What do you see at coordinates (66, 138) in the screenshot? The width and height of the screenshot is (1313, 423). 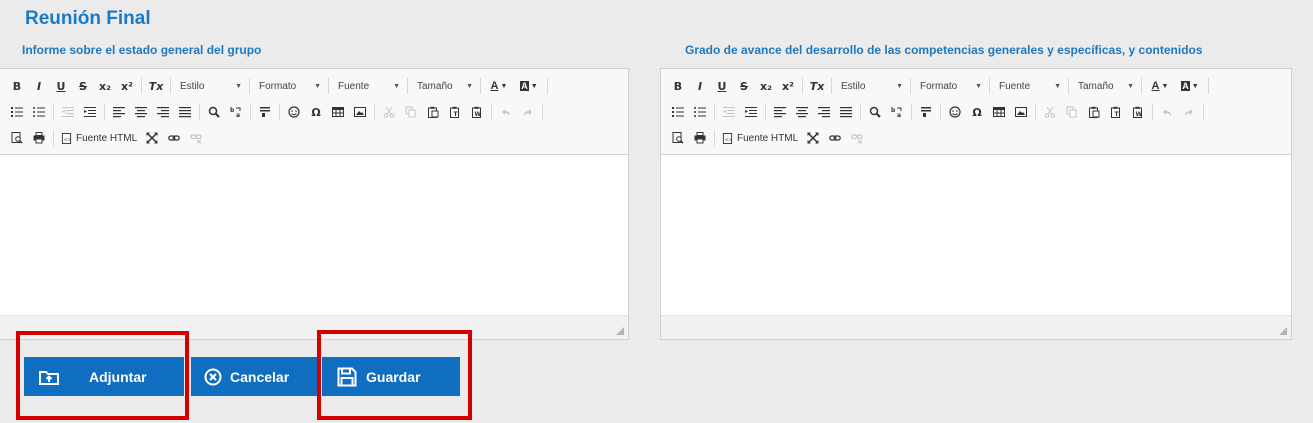 I see `source-file-icon: <>` at bounding box center [66, 138].